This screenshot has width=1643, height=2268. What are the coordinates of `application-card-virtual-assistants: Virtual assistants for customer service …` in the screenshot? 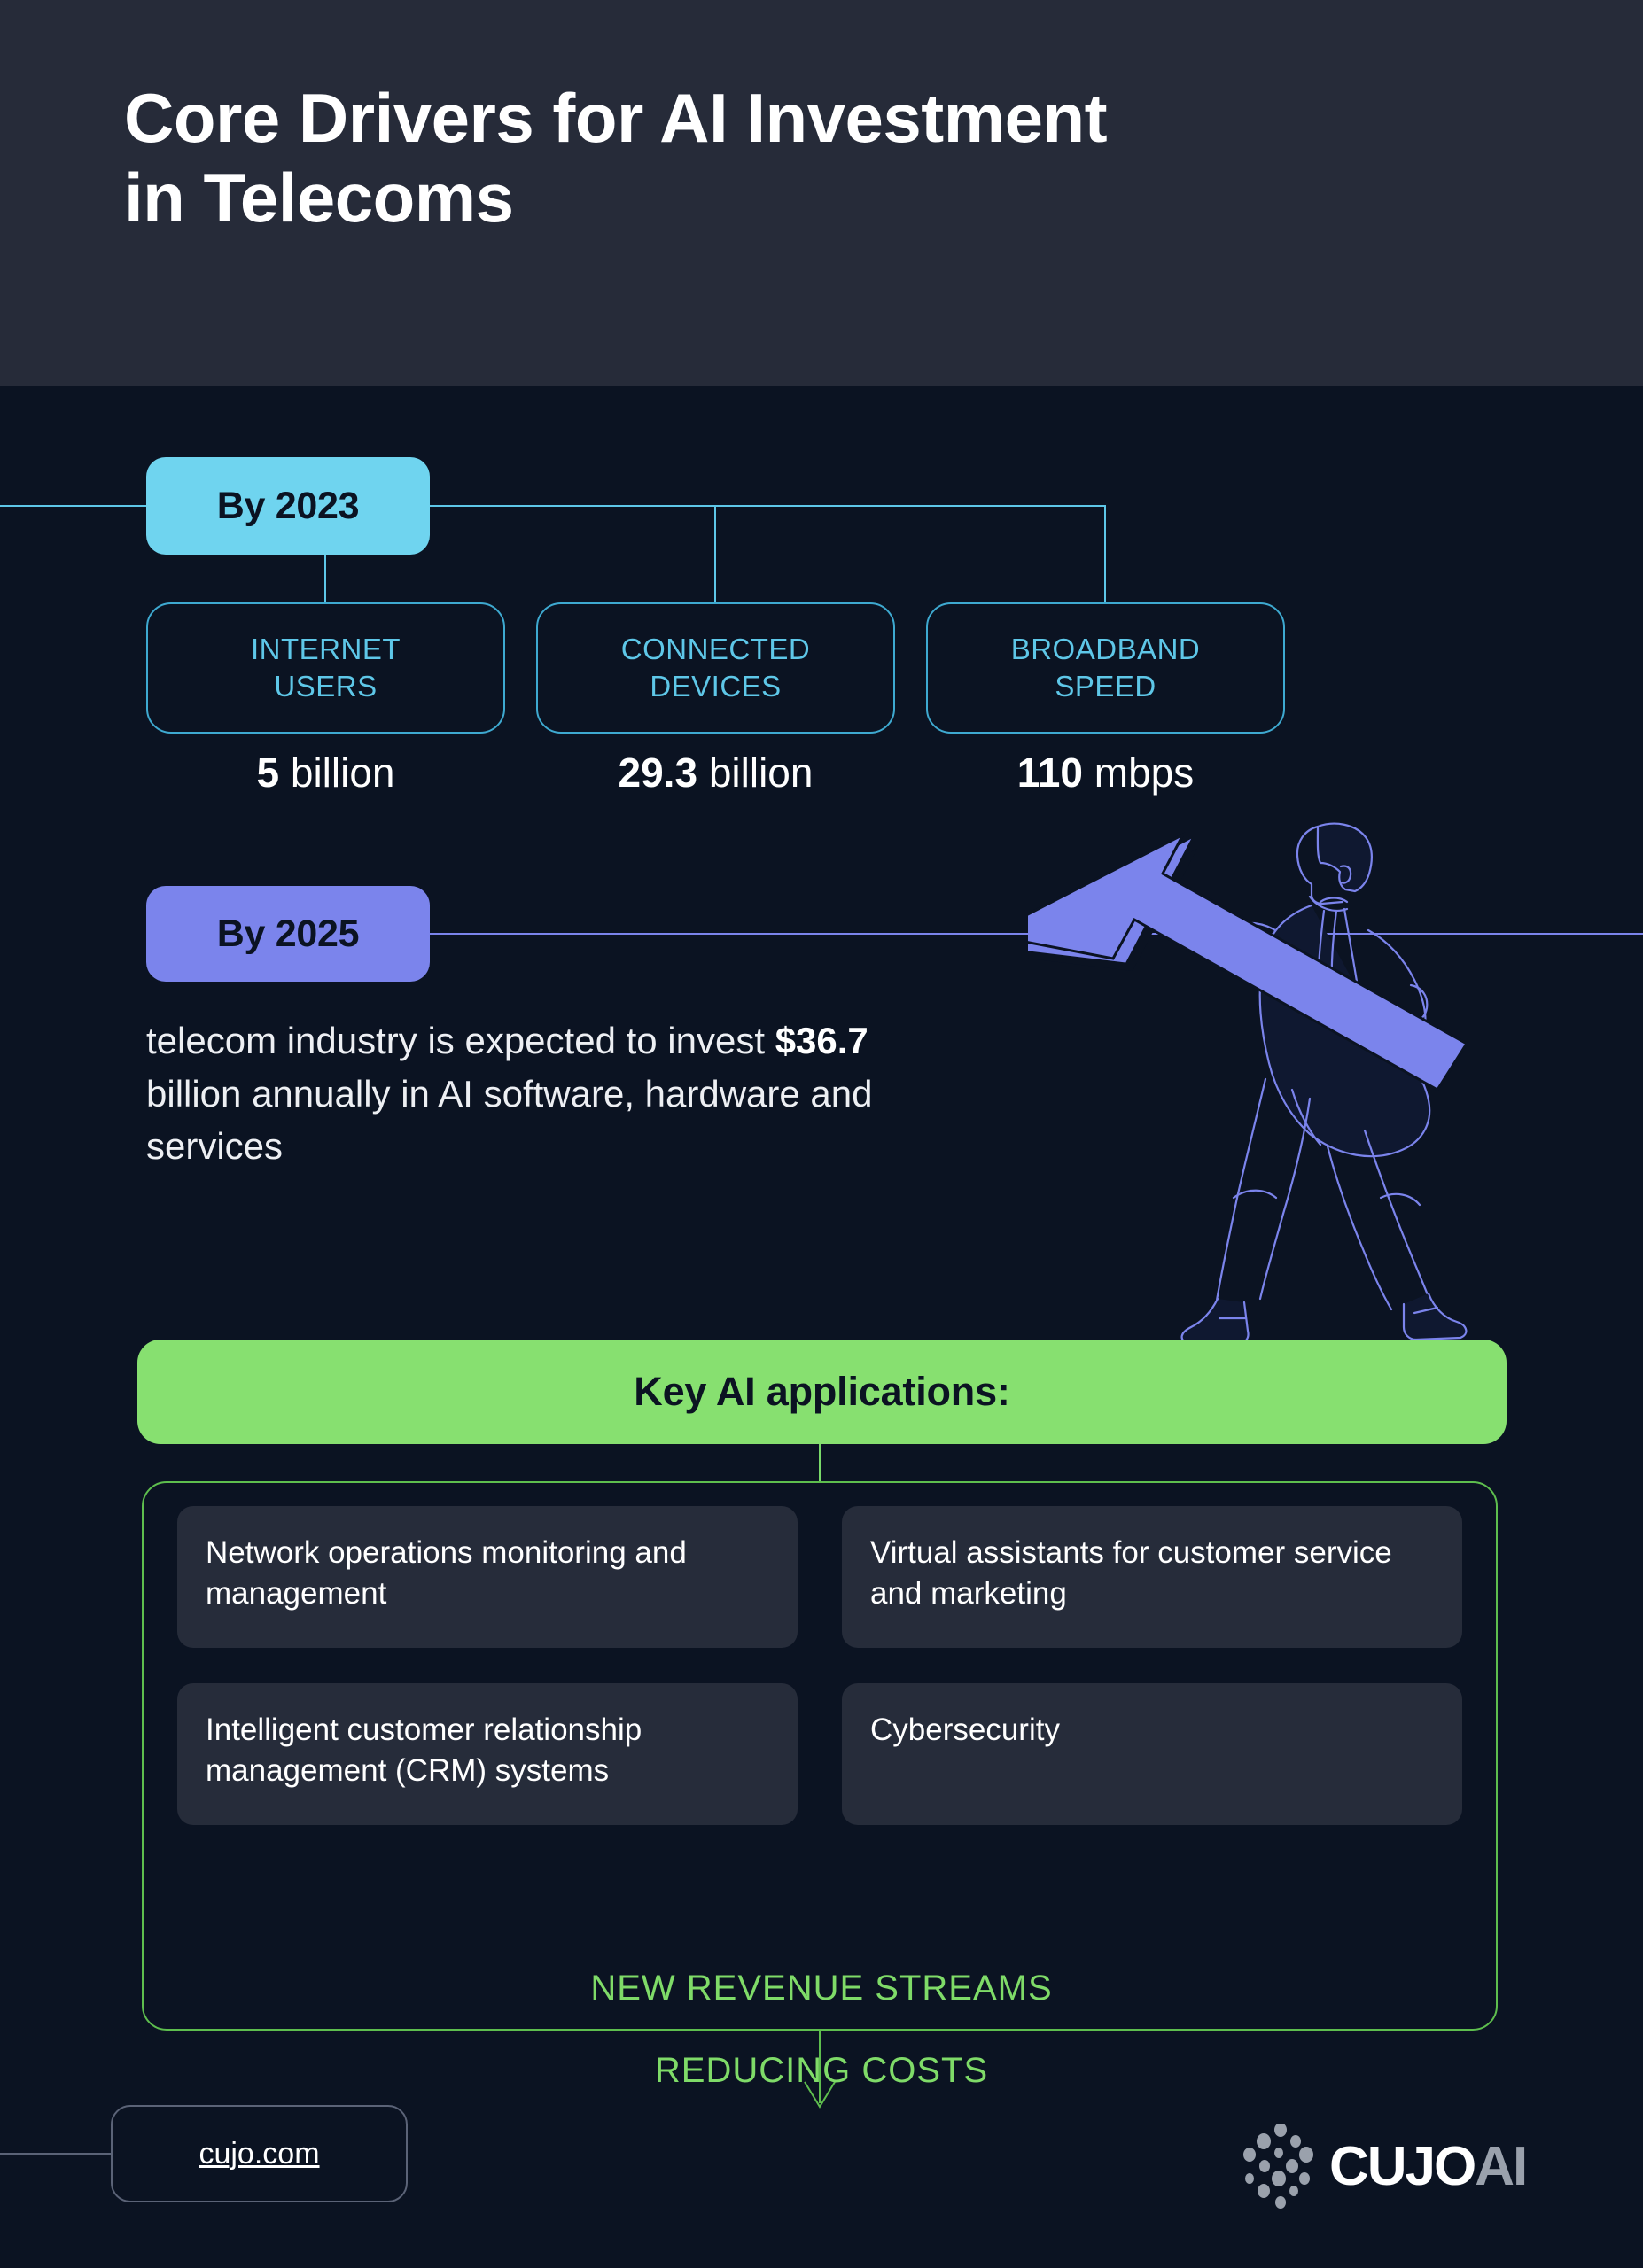 It's located at (1152, 1577).